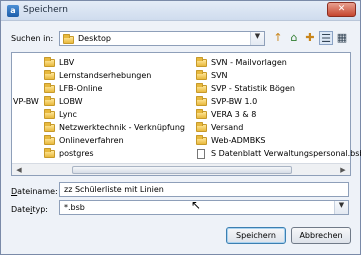 This screenshot has width=361, height=255. What do you see at coordinates (19, 170) in the screenshot?
I see `scroll-left-icon: ◀` at bounding box center [19, 170].